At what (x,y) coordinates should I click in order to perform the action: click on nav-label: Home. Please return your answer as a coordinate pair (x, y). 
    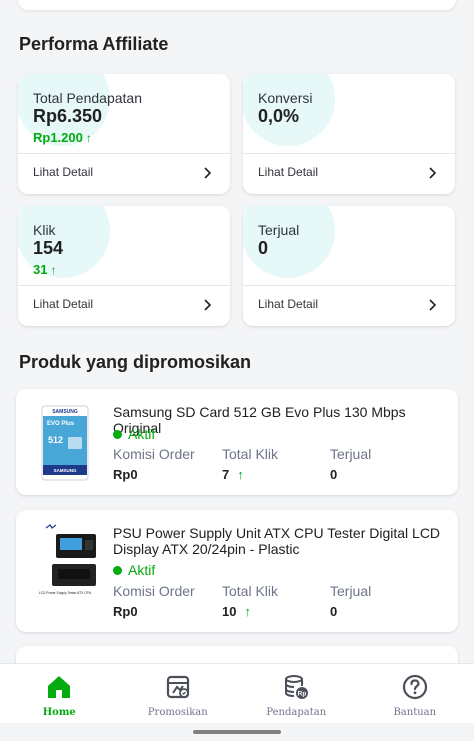
    Looking at the image, I should click on (59, 712).